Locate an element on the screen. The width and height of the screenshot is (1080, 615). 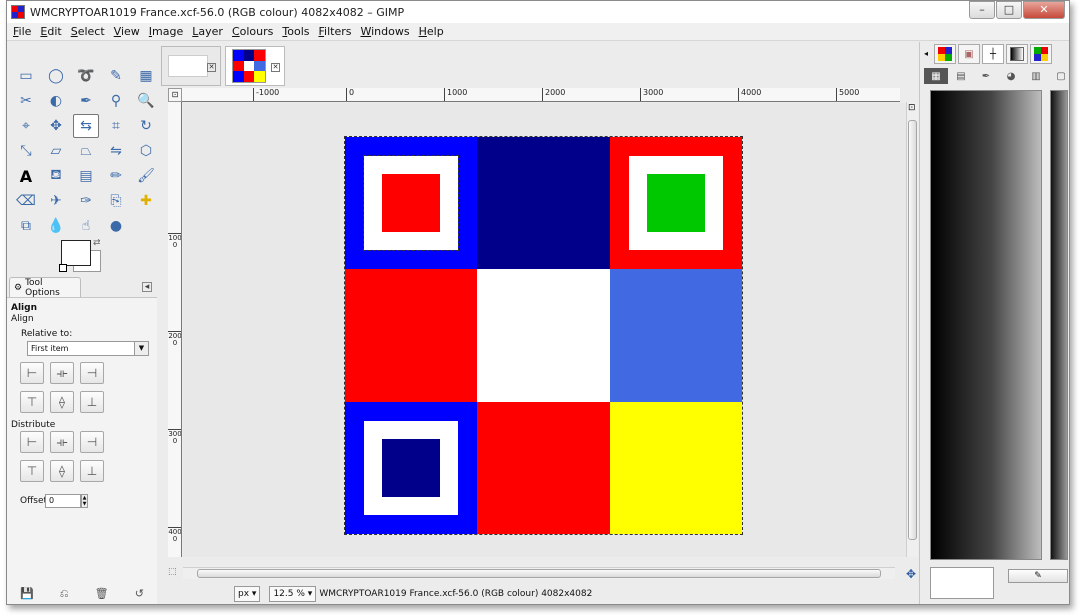
crop-icon: ⌗ is located at coordinates (116, 126).